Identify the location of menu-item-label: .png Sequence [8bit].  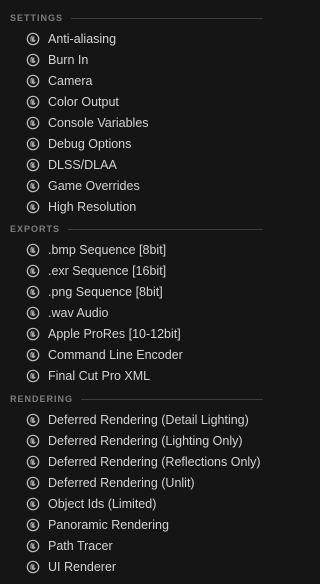
(105, 291).